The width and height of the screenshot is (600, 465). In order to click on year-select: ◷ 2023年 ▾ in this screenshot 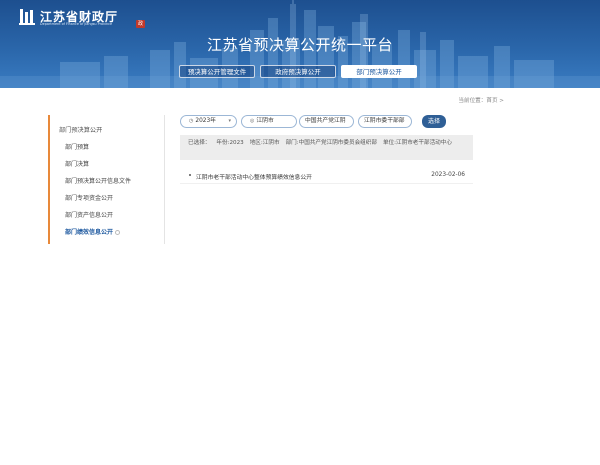, I will do `click(208, 121)`.